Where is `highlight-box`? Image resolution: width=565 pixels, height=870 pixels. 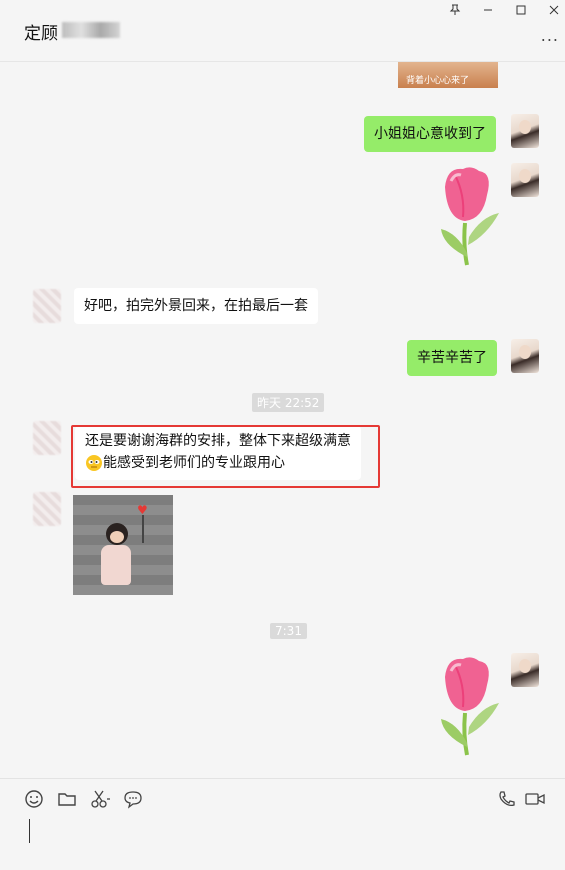
highlight-box is located at coordinates (225, 456).